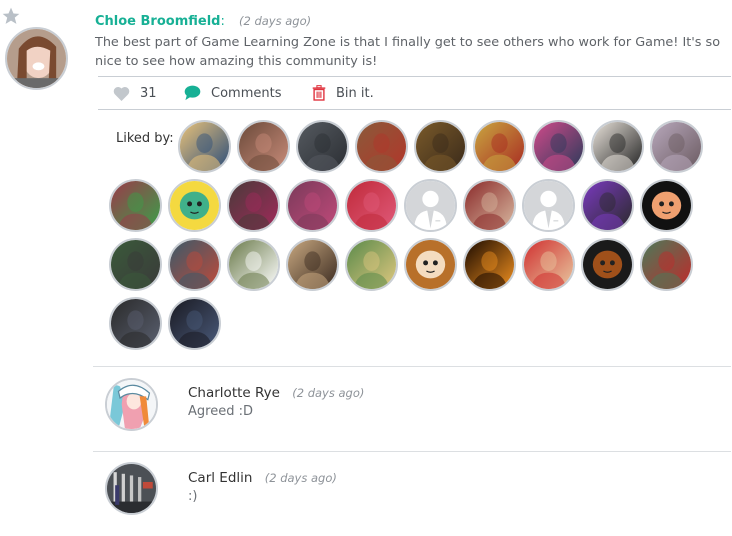 The height and width of the screenshot is (536, 732). I want to click on like-button: 31, so click(135, 93).